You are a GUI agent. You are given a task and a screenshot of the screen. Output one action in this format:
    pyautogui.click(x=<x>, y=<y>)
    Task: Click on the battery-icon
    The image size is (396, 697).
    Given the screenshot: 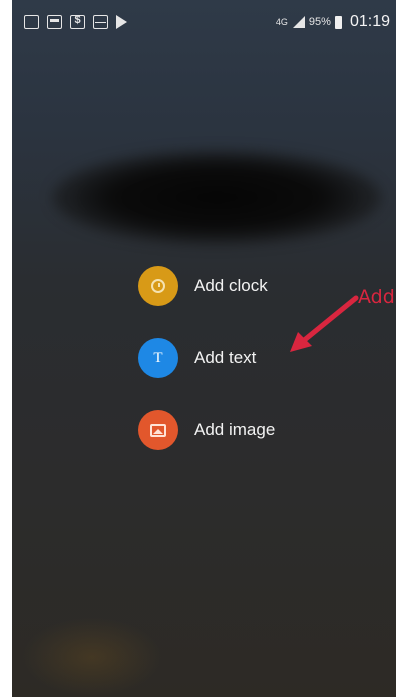 What is the action you would take?
    pyautogui.click(x=338, y=22)
    